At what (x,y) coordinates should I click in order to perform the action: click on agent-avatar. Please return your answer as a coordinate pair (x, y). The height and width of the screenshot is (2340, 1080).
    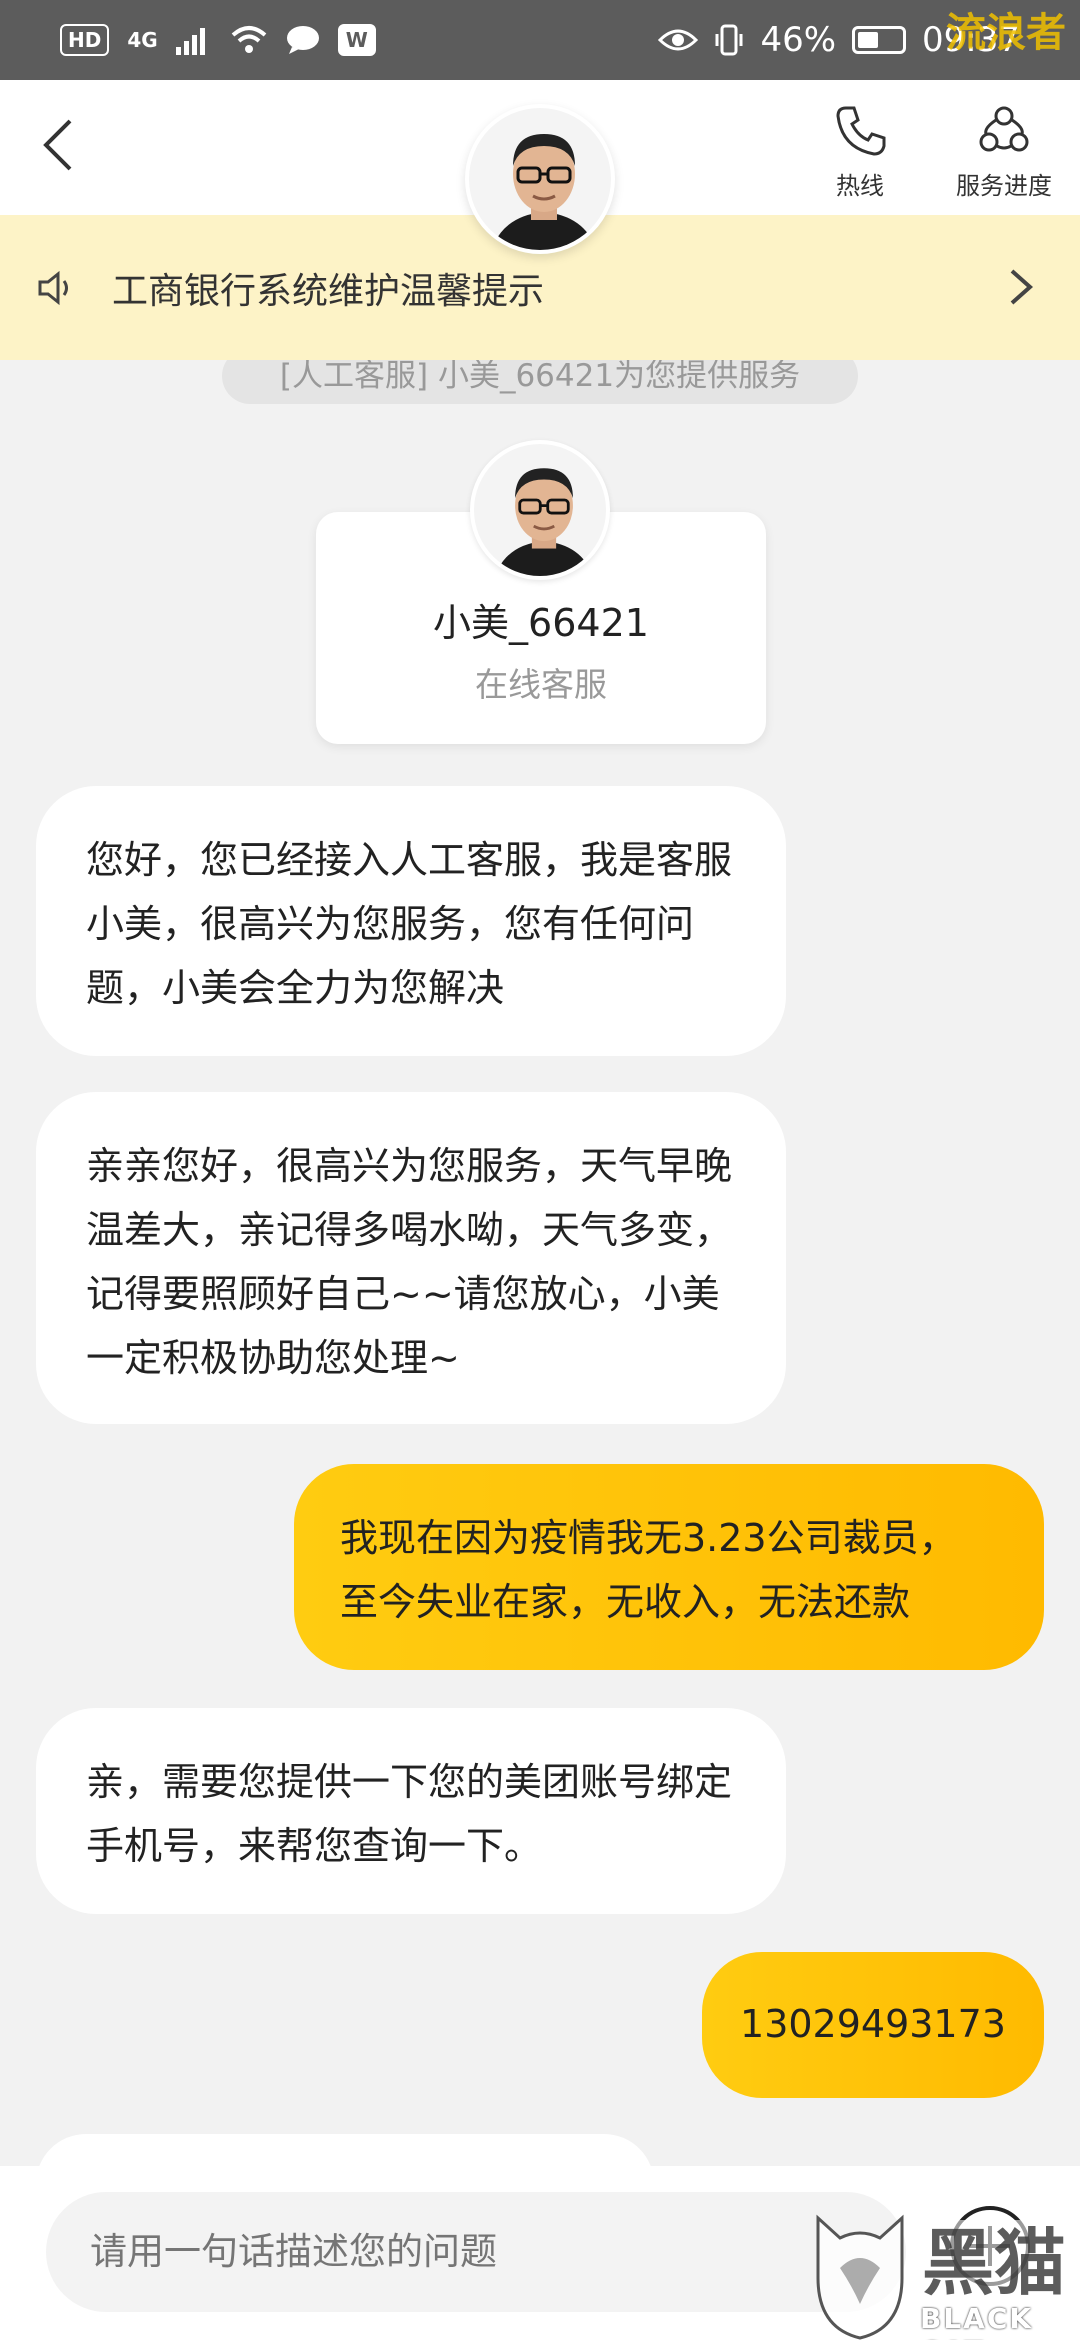
    Looking at the image, I should click on (540, 510).